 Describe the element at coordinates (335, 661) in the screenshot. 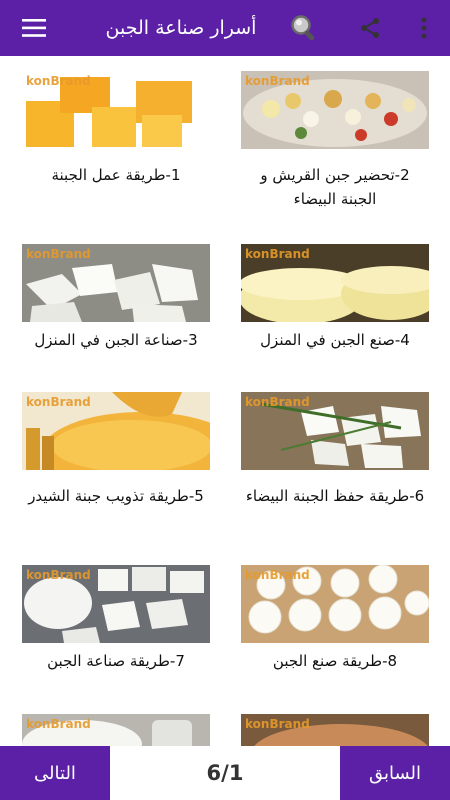

I see `recipe-title: 8-طريقة صنع الجبن` at that location.